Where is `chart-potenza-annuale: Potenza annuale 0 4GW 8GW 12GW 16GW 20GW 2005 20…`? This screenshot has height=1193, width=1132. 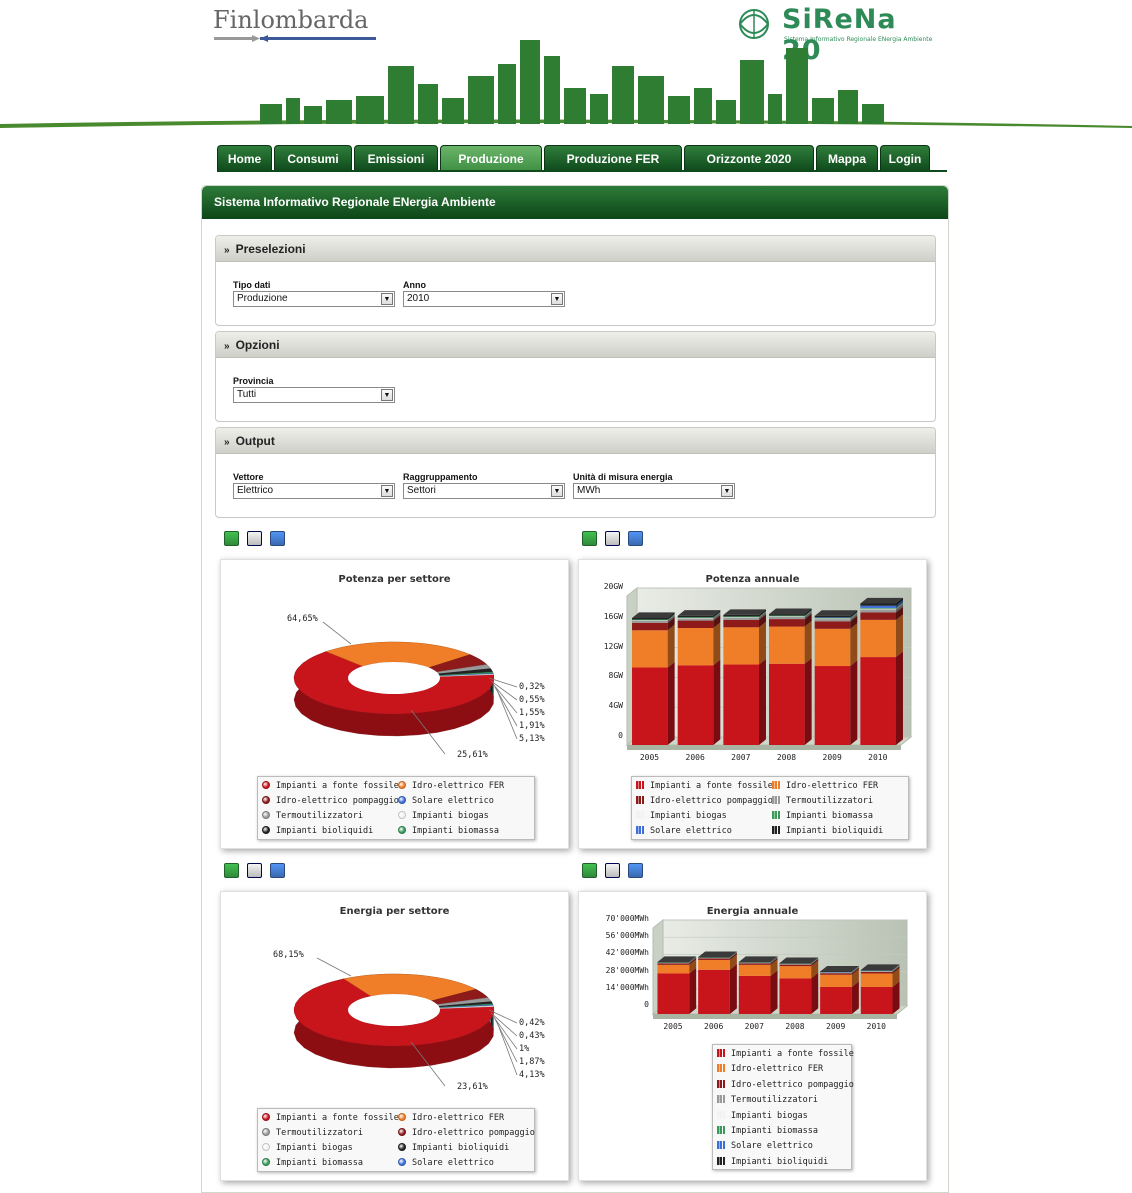
chart-potenza-annuale: Potenza annuale 0 4GW 8GW 12GW 16GW 20GW 2005 20… is located at coordinates (752, 704).